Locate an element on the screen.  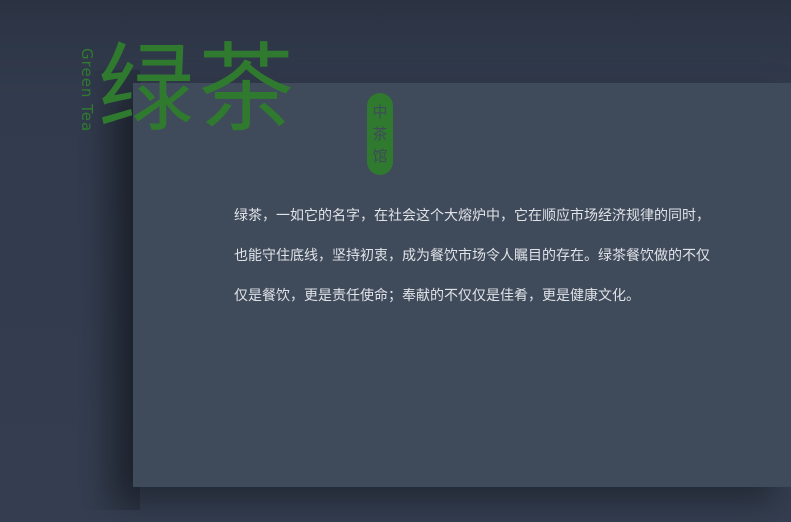
page-title: 绿茶 is located at coordinates (198, 89).